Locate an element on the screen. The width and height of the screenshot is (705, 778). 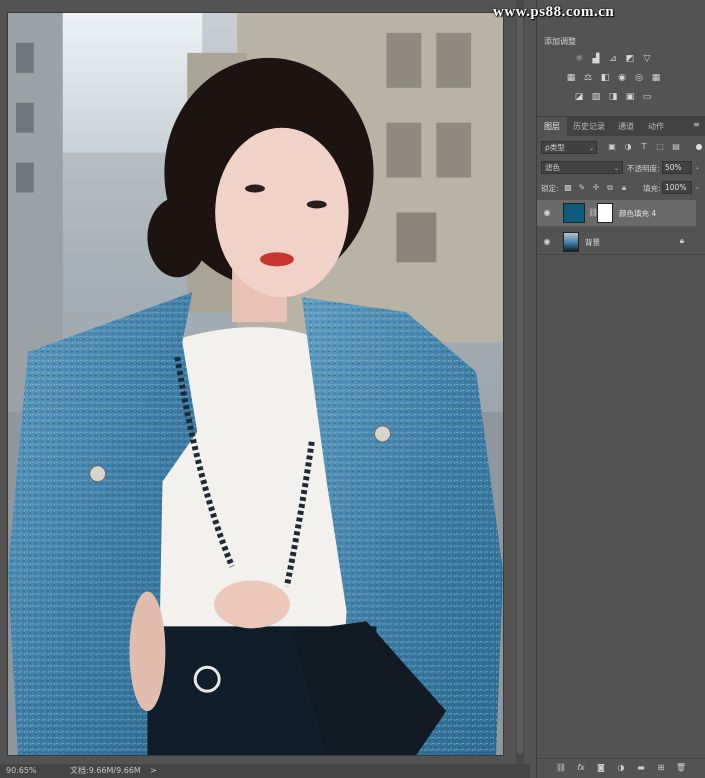
blend-mode-select: 滤色 ⌄ is located at coordinates (582, 167).